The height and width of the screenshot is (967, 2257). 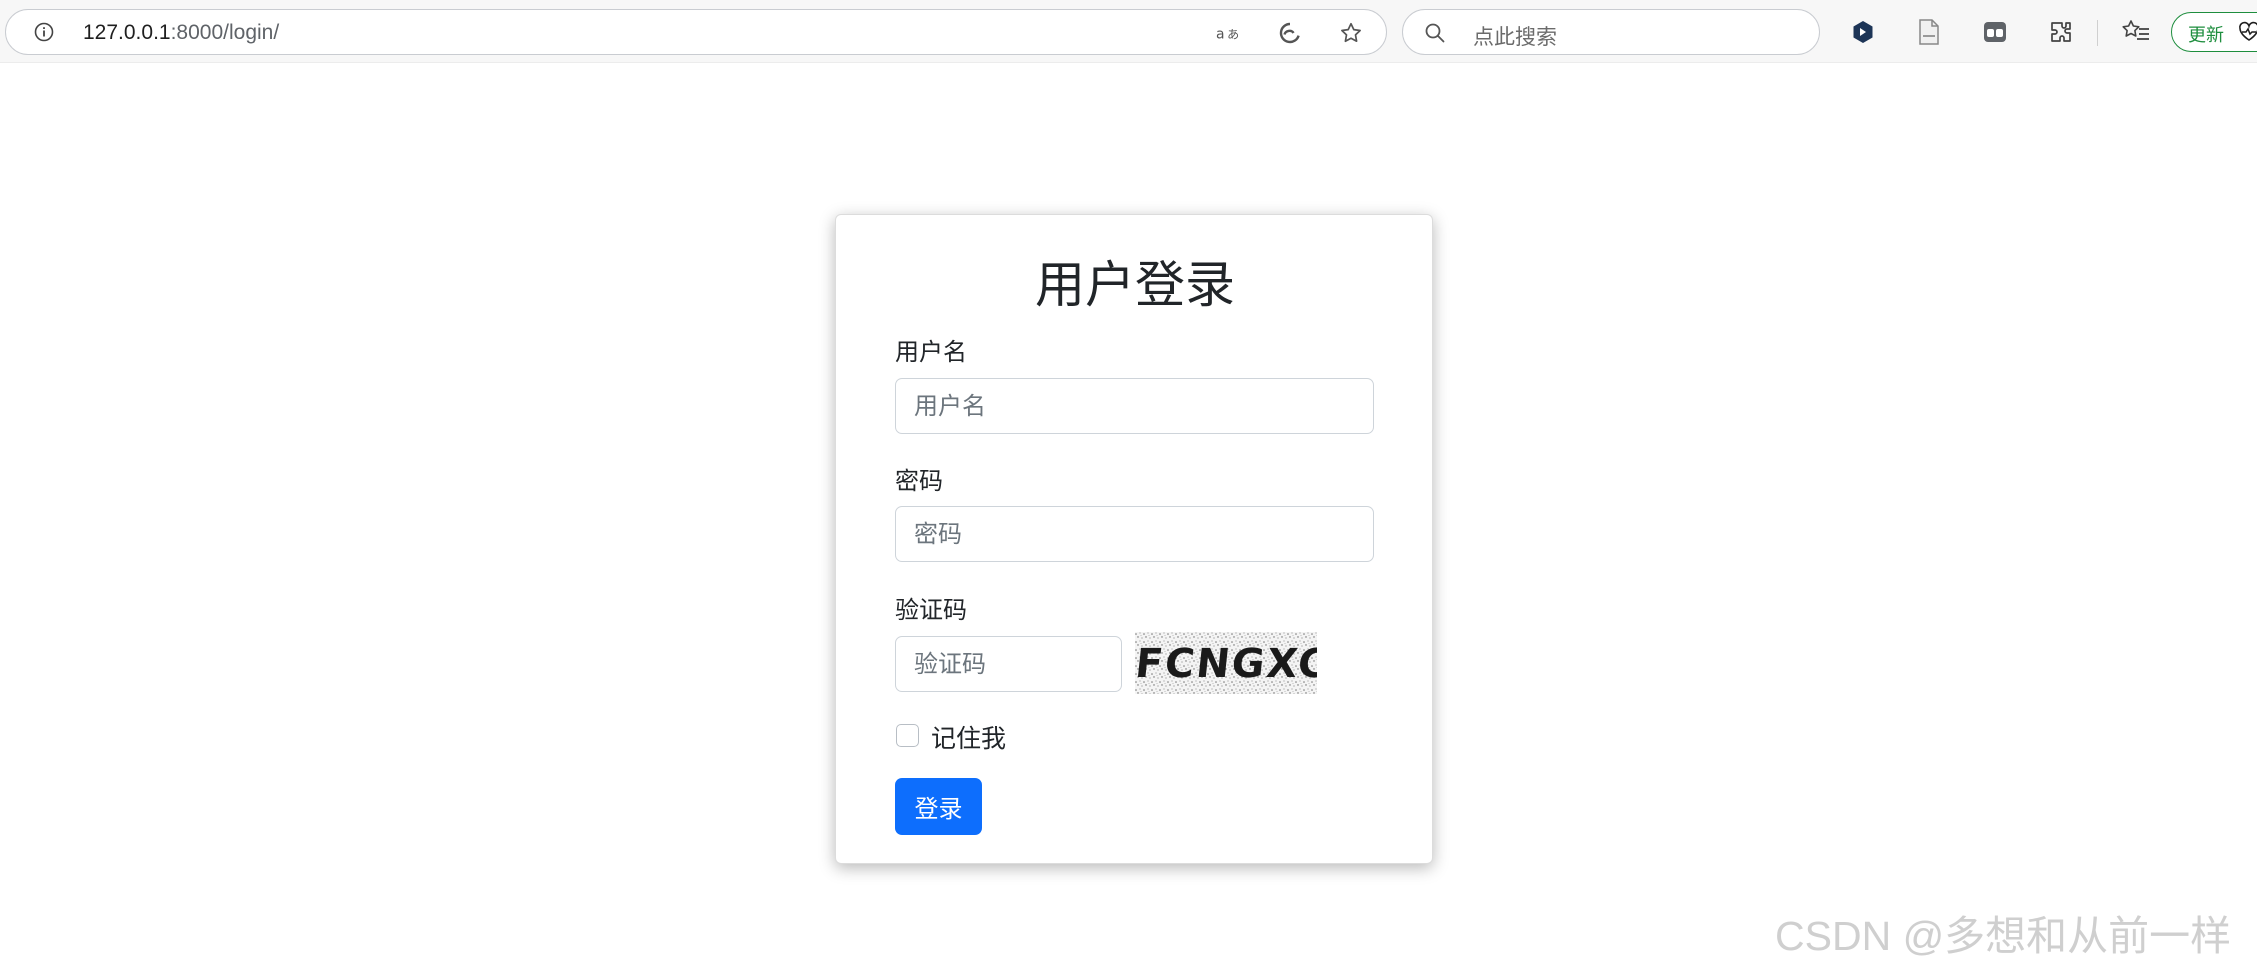 What do you see at coordinates (2061, 32) in the screenshot?
I see `puzzle-icon` at bounding box center [2061, 32].